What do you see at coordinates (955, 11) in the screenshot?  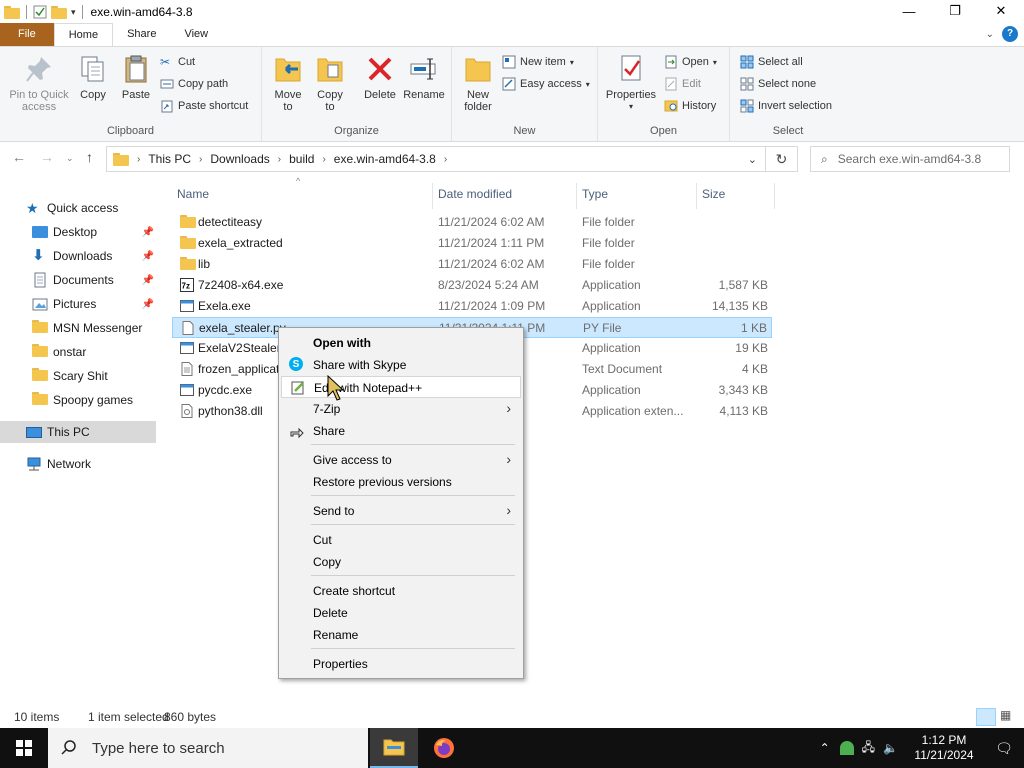 I see `maximize-button: ❐` at bounding box center [955, 11].